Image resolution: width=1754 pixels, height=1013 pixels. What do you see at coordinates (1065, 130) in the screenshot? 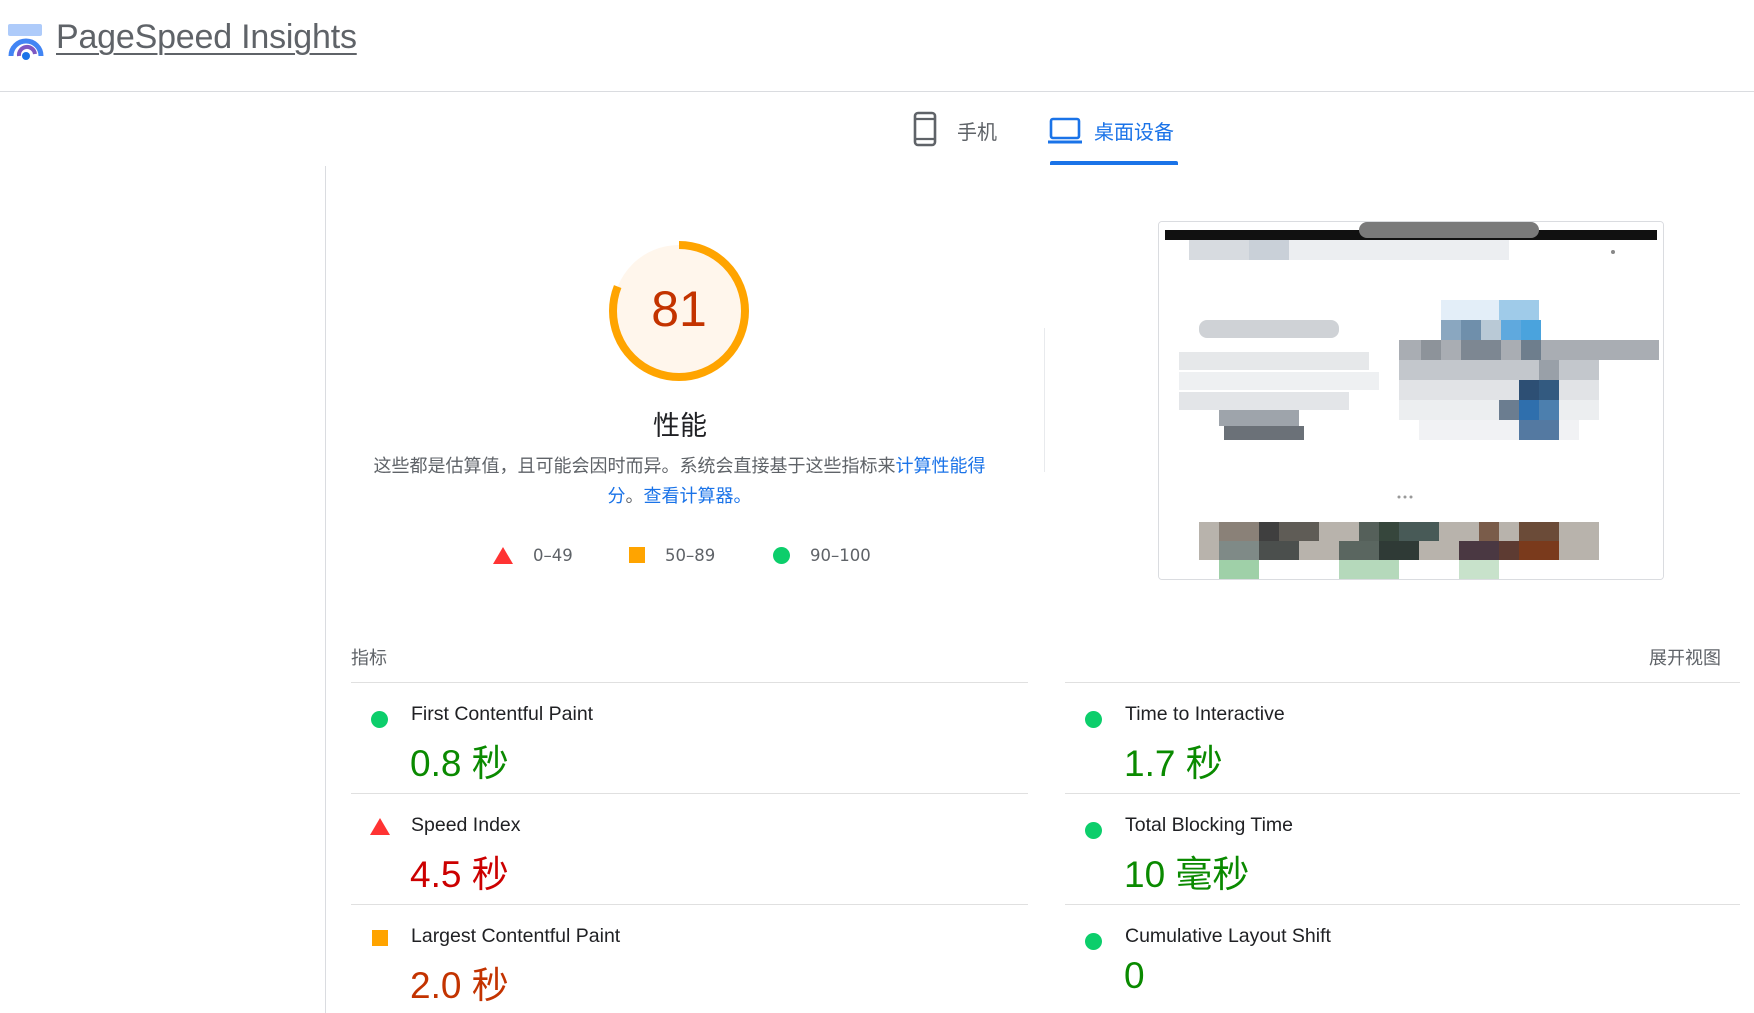
I see `laptop-icon` at bounding box center [1065, 130].